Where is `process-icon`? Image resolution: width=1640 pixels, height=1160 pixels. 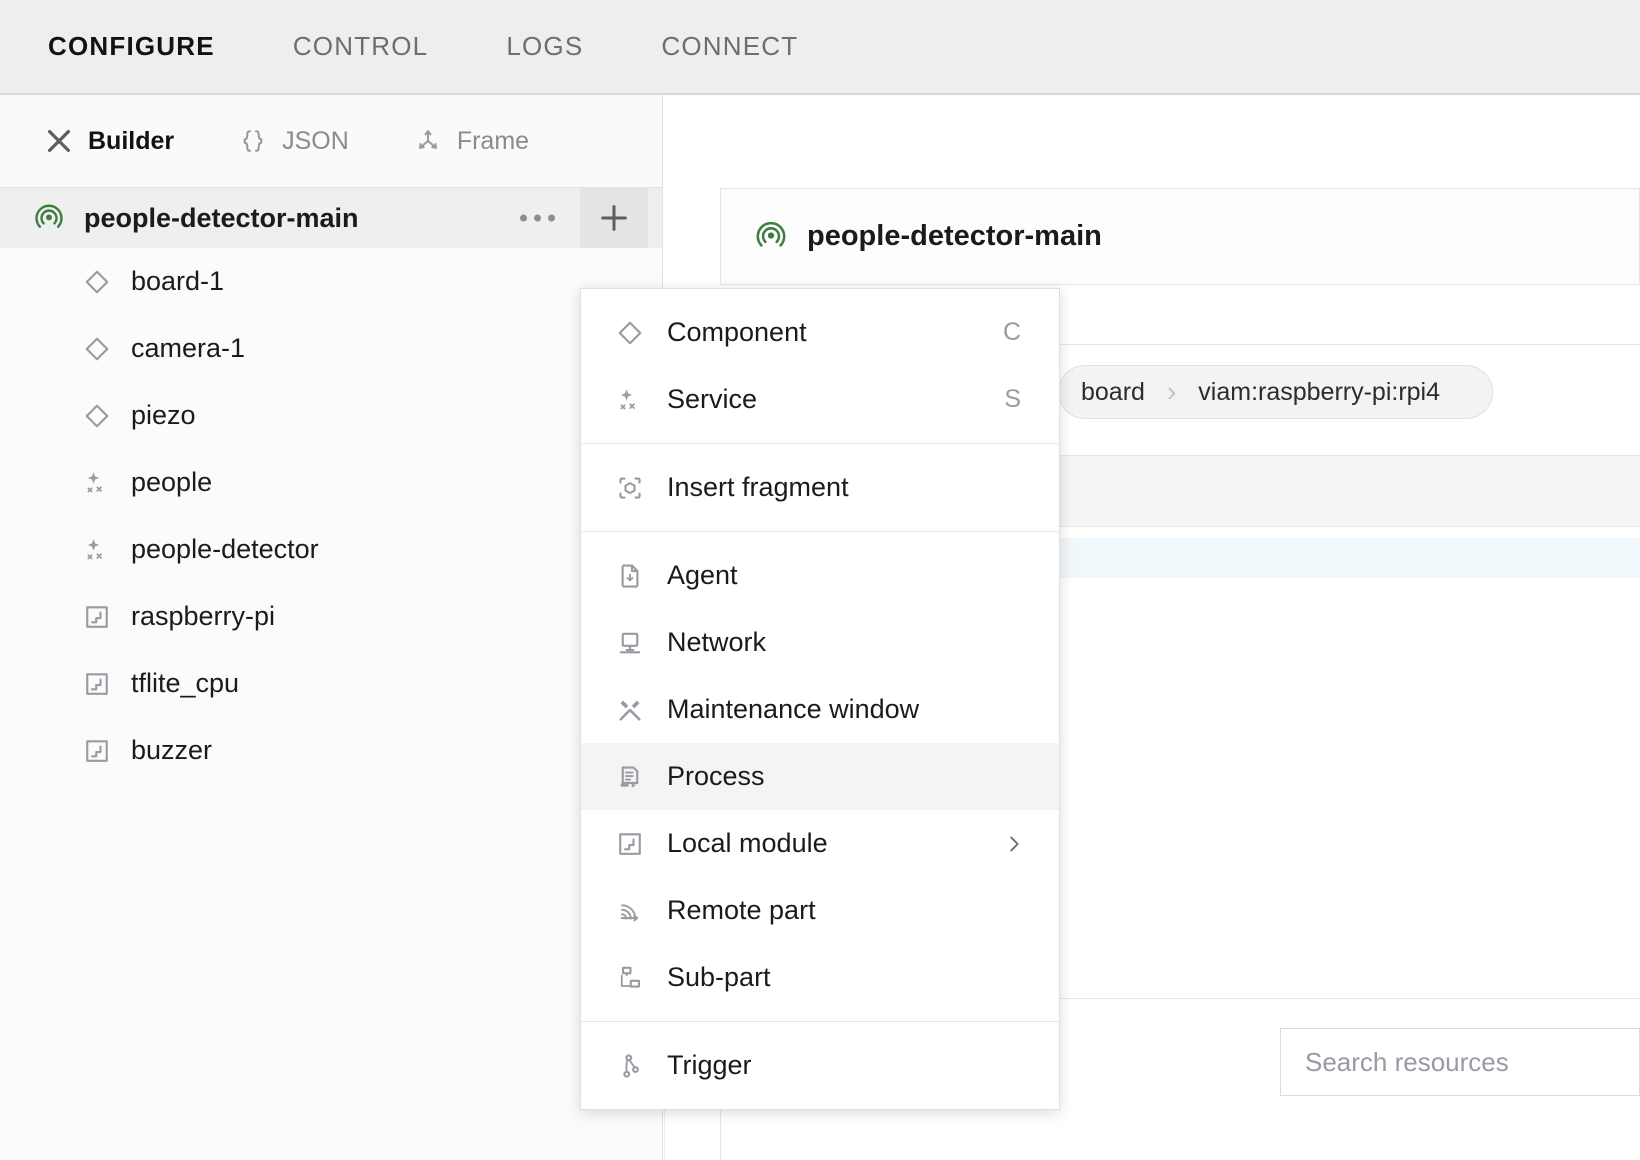 process-icon is located at coordinates (630, 777).